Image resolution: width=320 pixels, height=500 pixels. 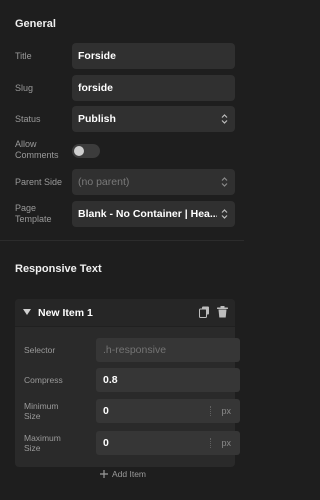 I want to click on maximum-size-label-line2: Size, so click(x=32, y=448).